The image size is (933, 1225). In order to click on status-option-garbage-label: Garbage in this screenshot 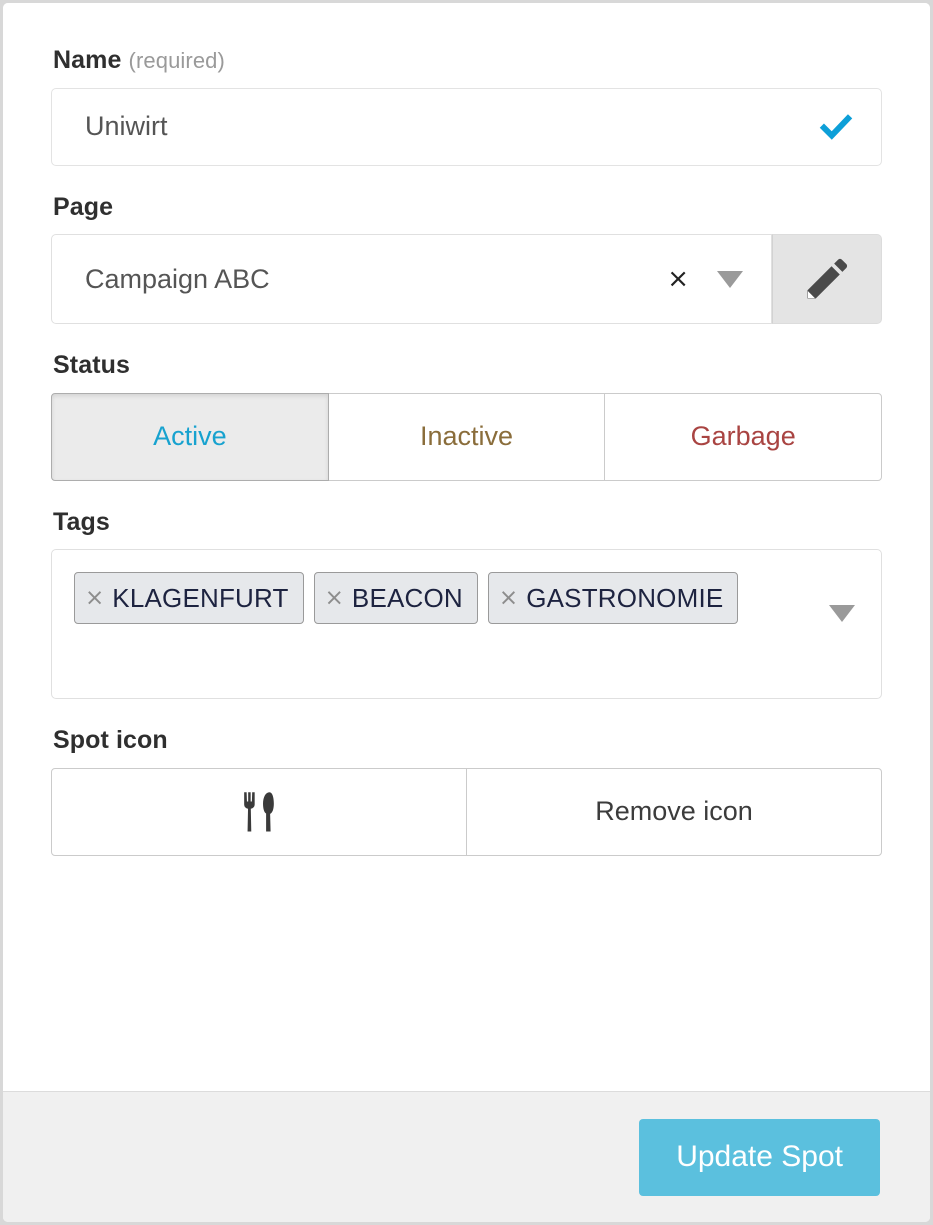, I will do `click(743, 436)`.